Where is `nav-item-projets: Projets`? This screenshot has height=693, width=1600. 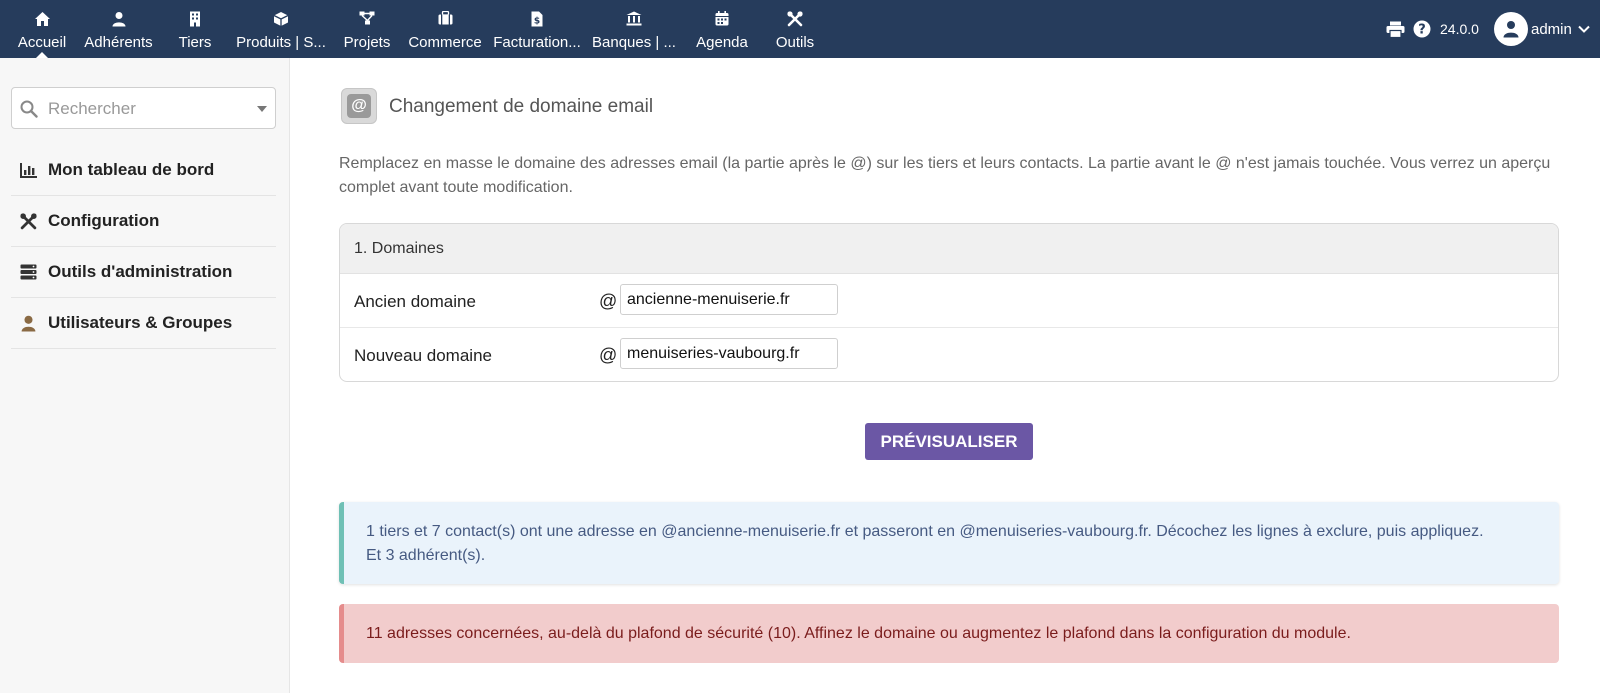 nav-item-projets: Projets is located at coordinates (367, 29).